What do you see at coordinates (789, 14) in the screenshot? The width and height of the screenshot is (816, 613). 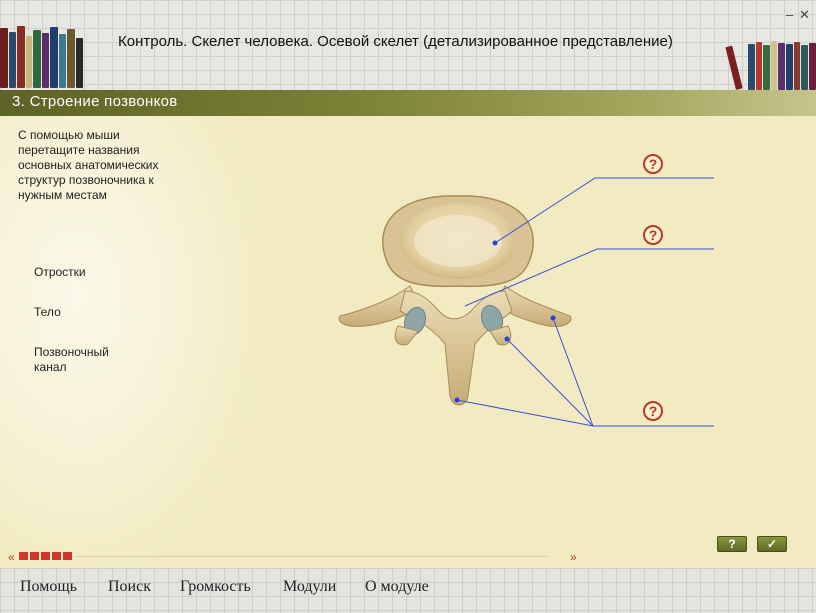 I see `minimize-button: –` at bounding box center [789, 14].